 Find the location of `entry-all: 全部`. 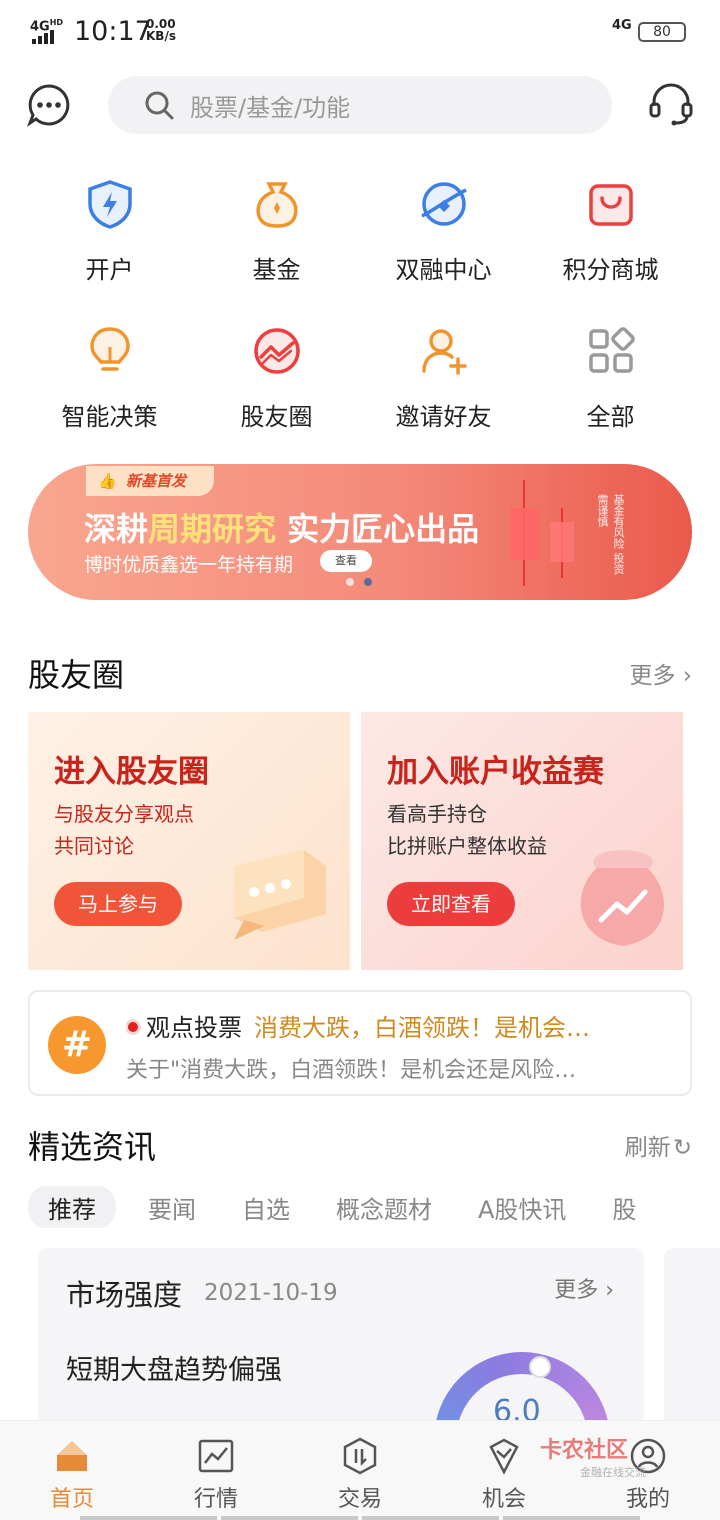

entry-all: 全部 is located at coordinates (610, 377).